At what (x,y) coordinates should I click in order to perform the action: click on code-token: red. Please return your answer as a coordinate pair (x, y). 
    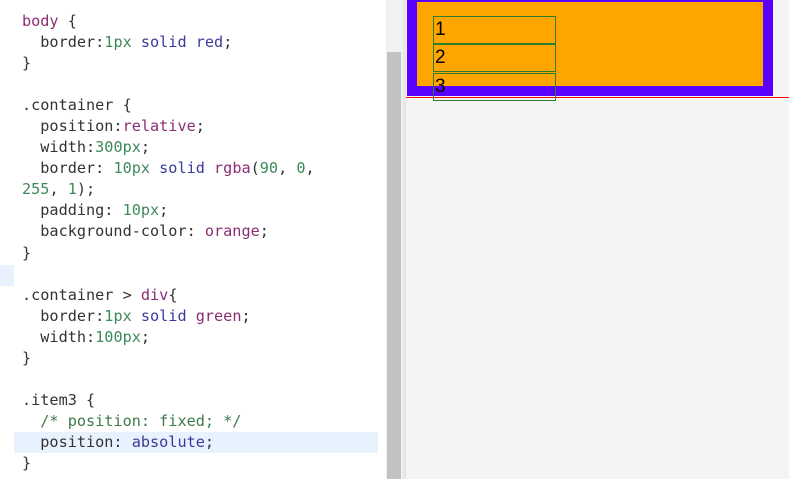
    Looking at the image, I should click on (209, 42).